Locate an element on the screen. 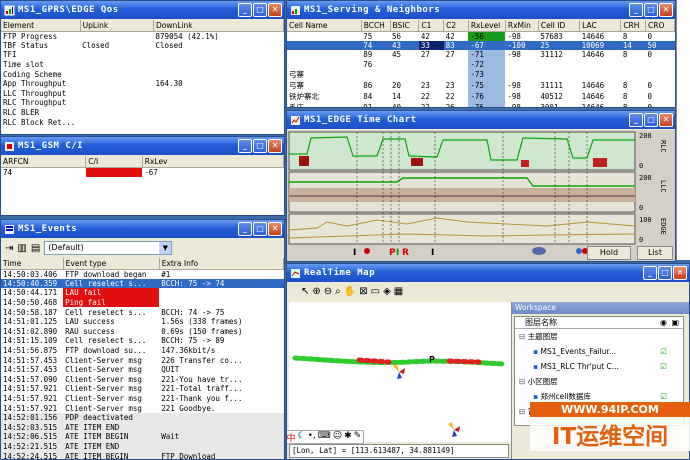  column-header: DownLink is located at coordinates (218, 26).